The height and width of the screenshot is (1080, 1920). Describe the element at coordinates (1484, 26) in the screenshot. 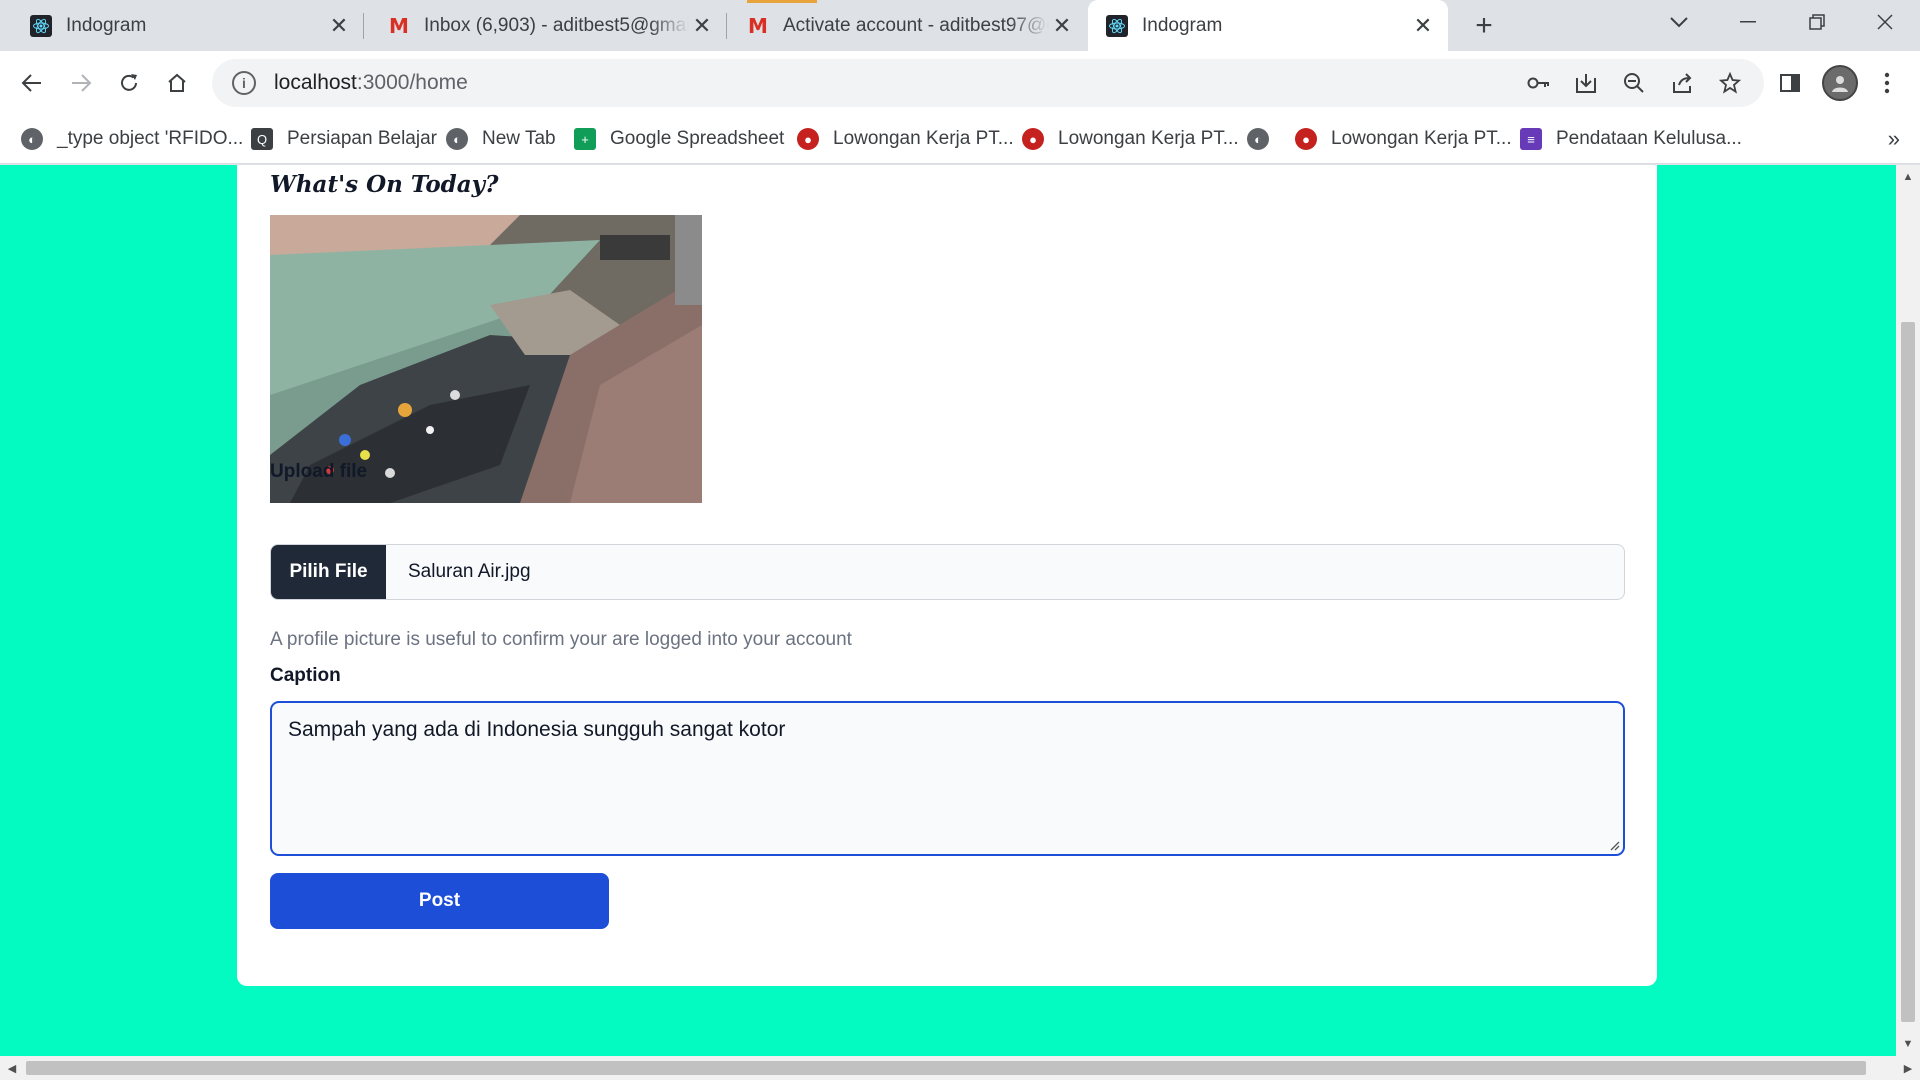

I see `new-tab-button: +` at that location.